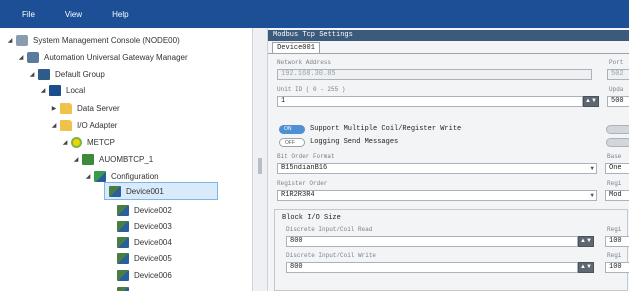  Describe the element at coordinates (153, 275) in the screenshot. I see `tree-item-label: Device006` at that location.